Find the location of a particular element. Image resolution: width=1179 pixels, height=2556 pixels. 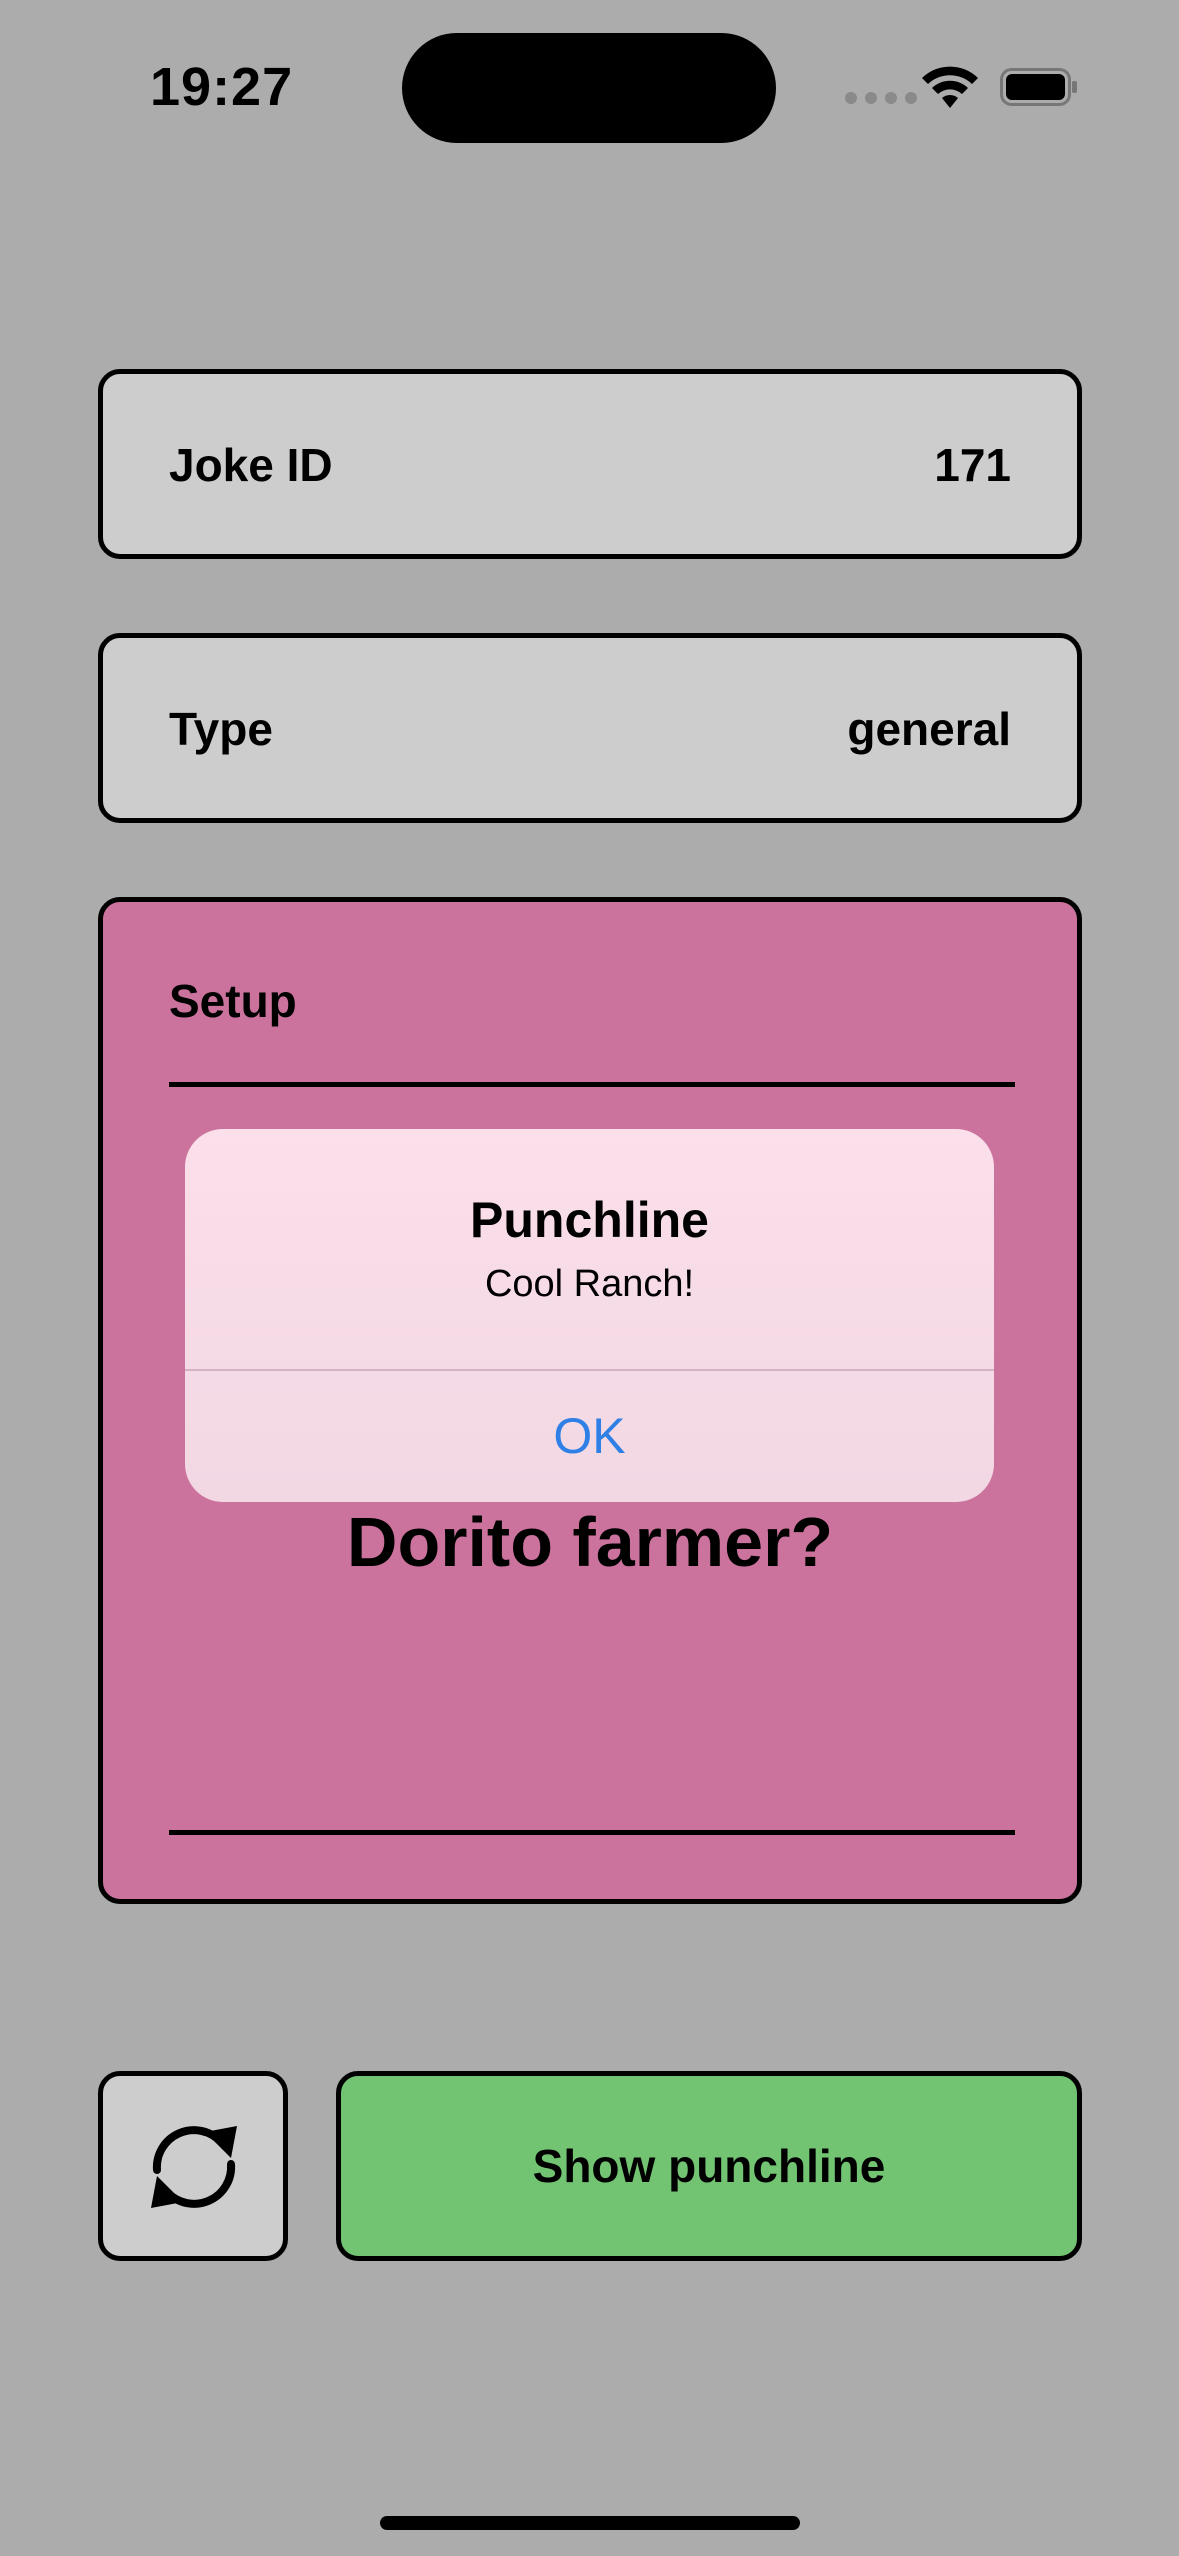

type-value: general is located at coordinates (929, 729).